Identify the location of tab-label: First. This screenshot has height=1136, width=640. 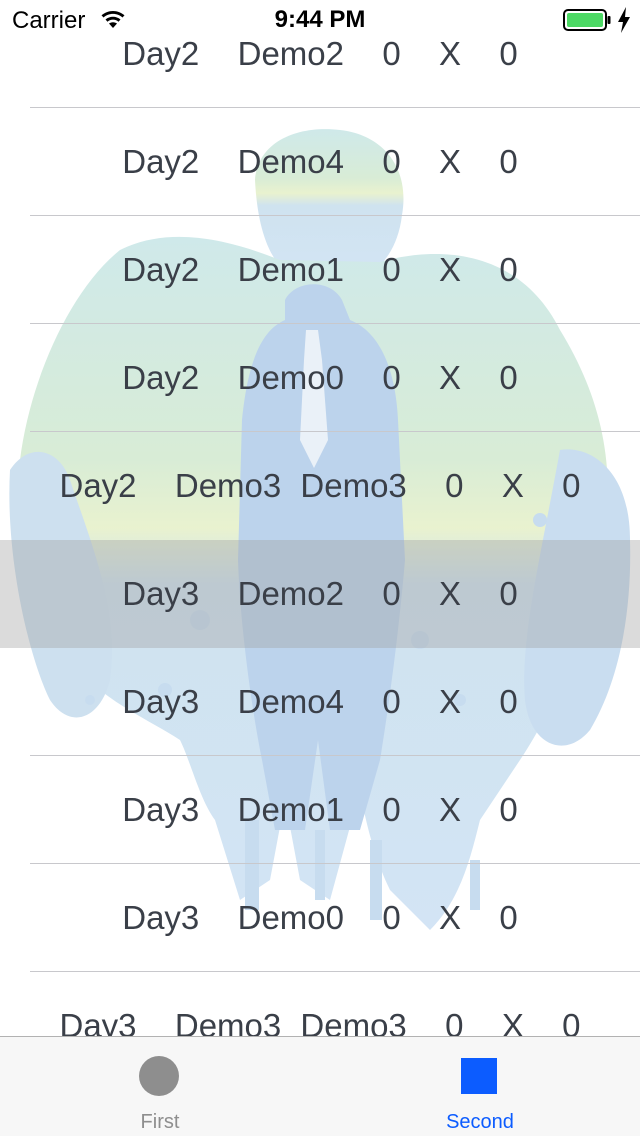
(160, 1122).